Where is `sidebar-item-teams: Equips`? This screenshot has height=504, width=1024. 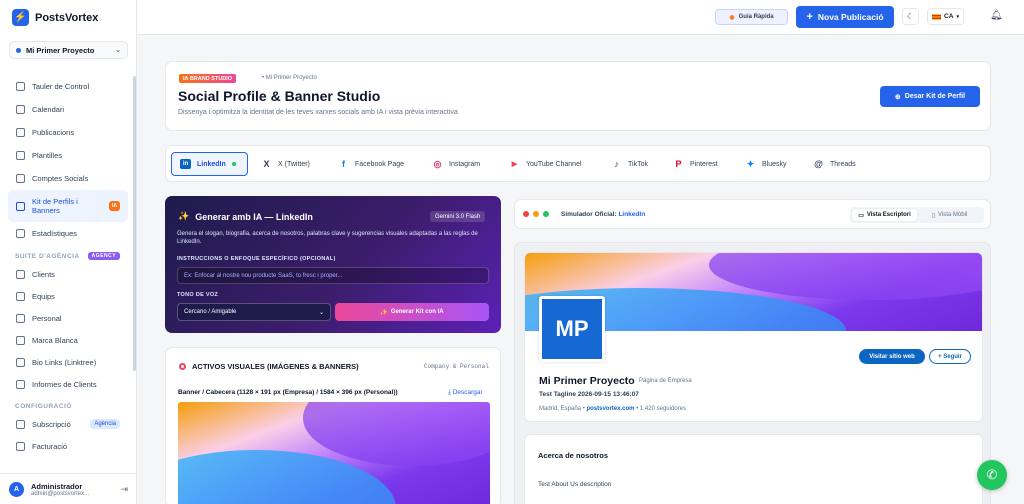 sidebar-item-teams: Equips is located at coordinates (68, 296).